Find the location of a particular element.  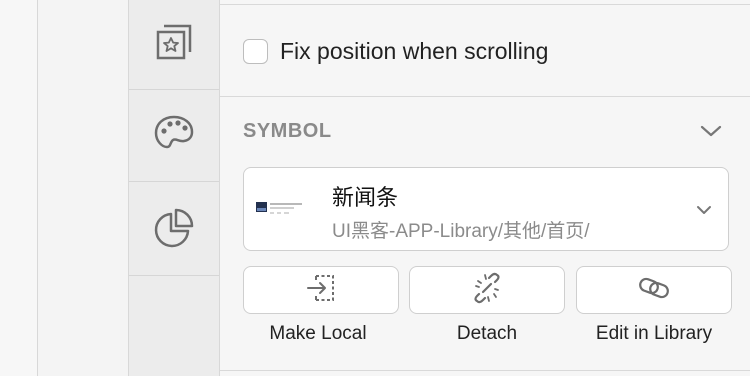

rail-tab-prototype is located at coordinates (174, 45).